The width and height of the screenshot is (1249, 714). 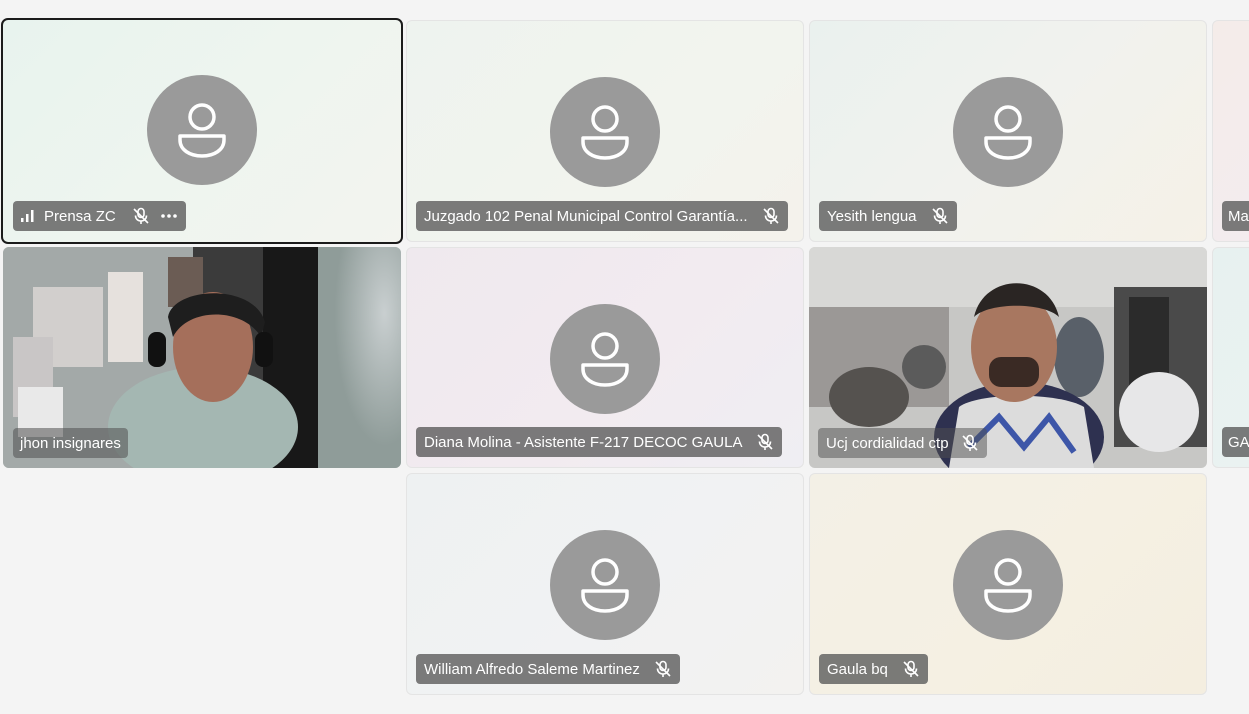 I want to click on participant-name: GA, so click(x=1238, y=442).